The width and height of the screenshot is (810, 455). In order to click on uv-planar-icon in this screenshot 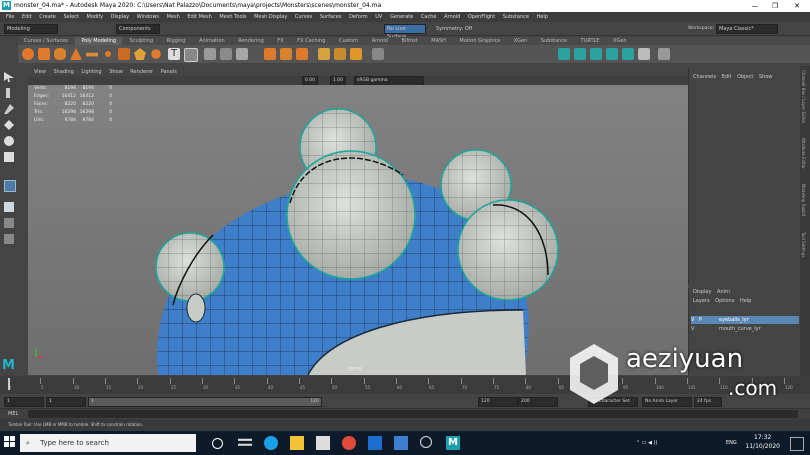, I will do `click(628, 54)`.